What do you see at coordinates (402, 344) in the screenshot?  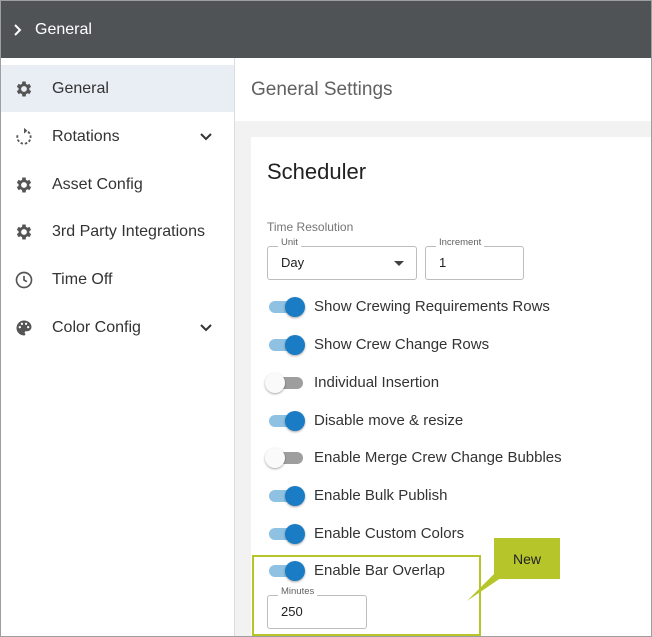 I see `toggle-label: Show Crew Change Rows` at bounding box center [402, 344].